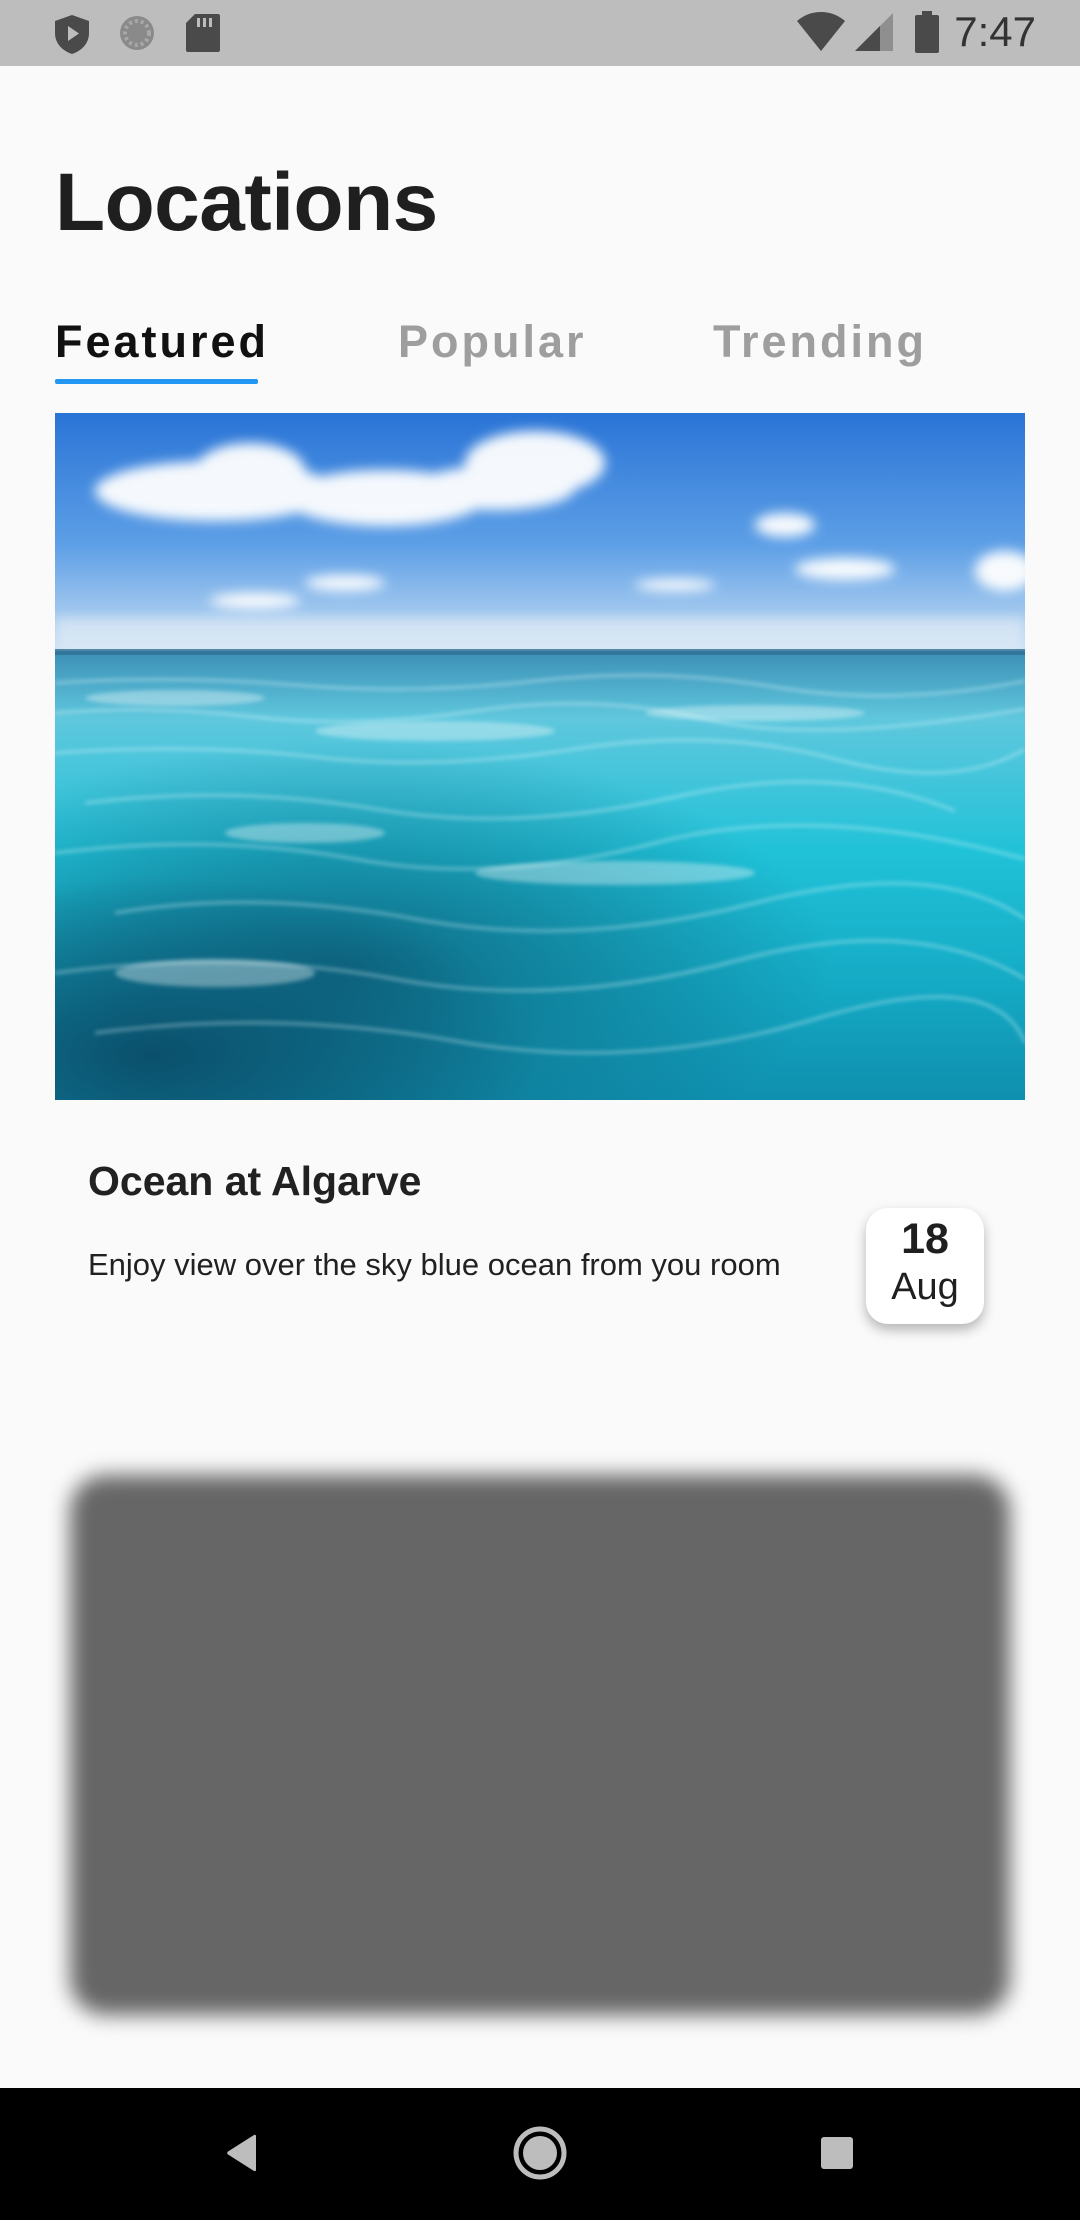 Image resolution: width=1080 pixels, height=2220 pixels. What do you see at coordinates (156, 381) in the screenshot?
I see `tab-indicator` at bounding box center [156, 381].